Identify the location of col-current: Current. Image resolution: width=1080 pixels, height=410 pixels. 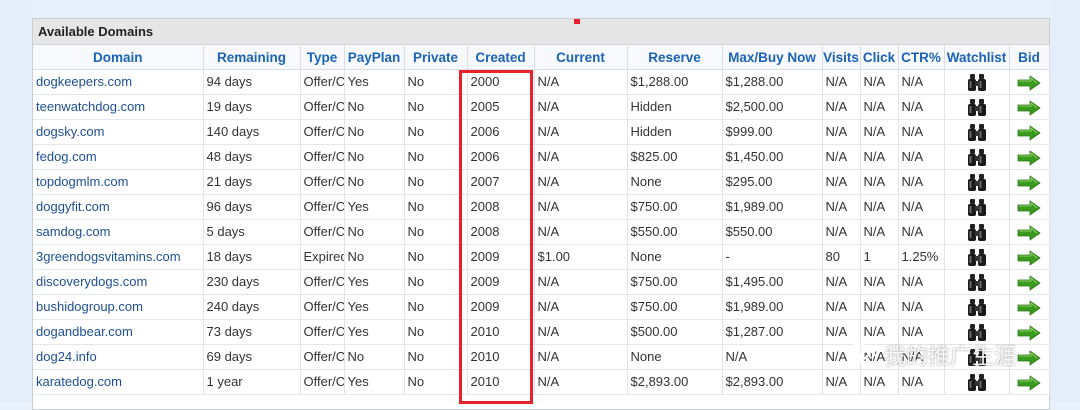
(581, 57).